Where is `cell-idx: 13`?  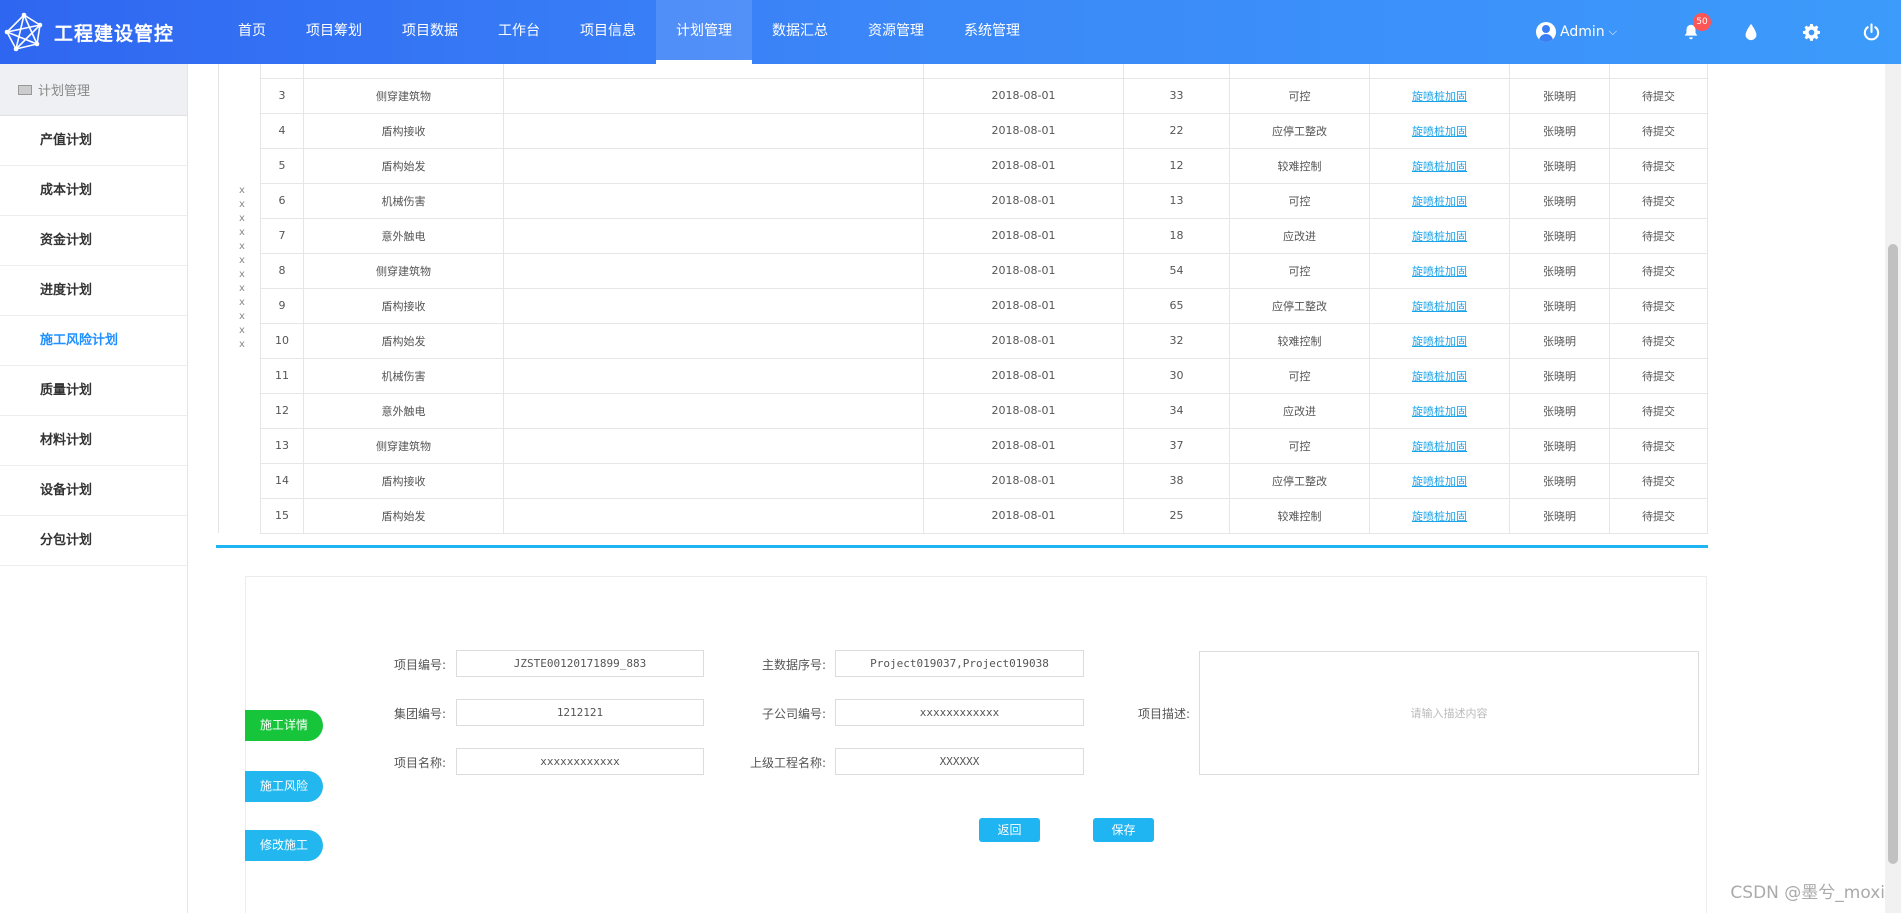 cell-idx: 13 is located at coordinates (282, 445).